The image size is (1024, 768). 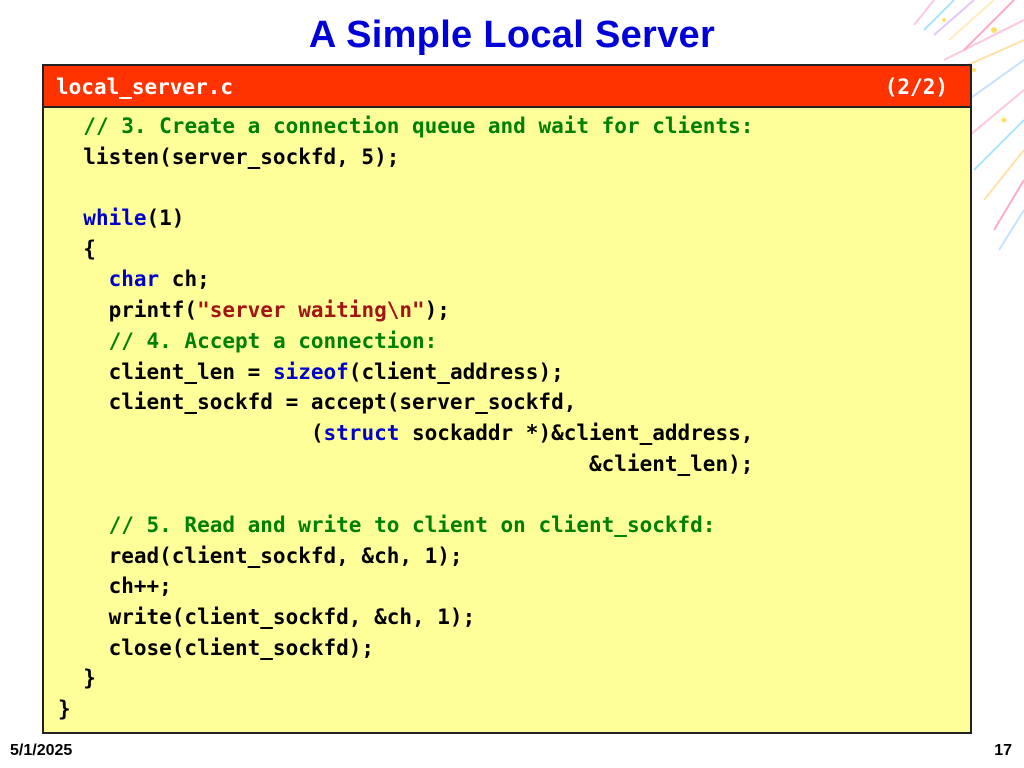 I want to click on code-keyword: while, so click(x=115, y=218).